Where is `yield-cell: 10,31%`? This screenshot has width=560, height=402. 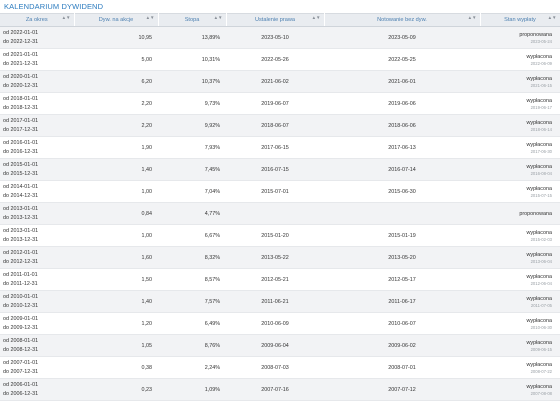
yield-cell: 10,31% is located at coordinates (192, 59).